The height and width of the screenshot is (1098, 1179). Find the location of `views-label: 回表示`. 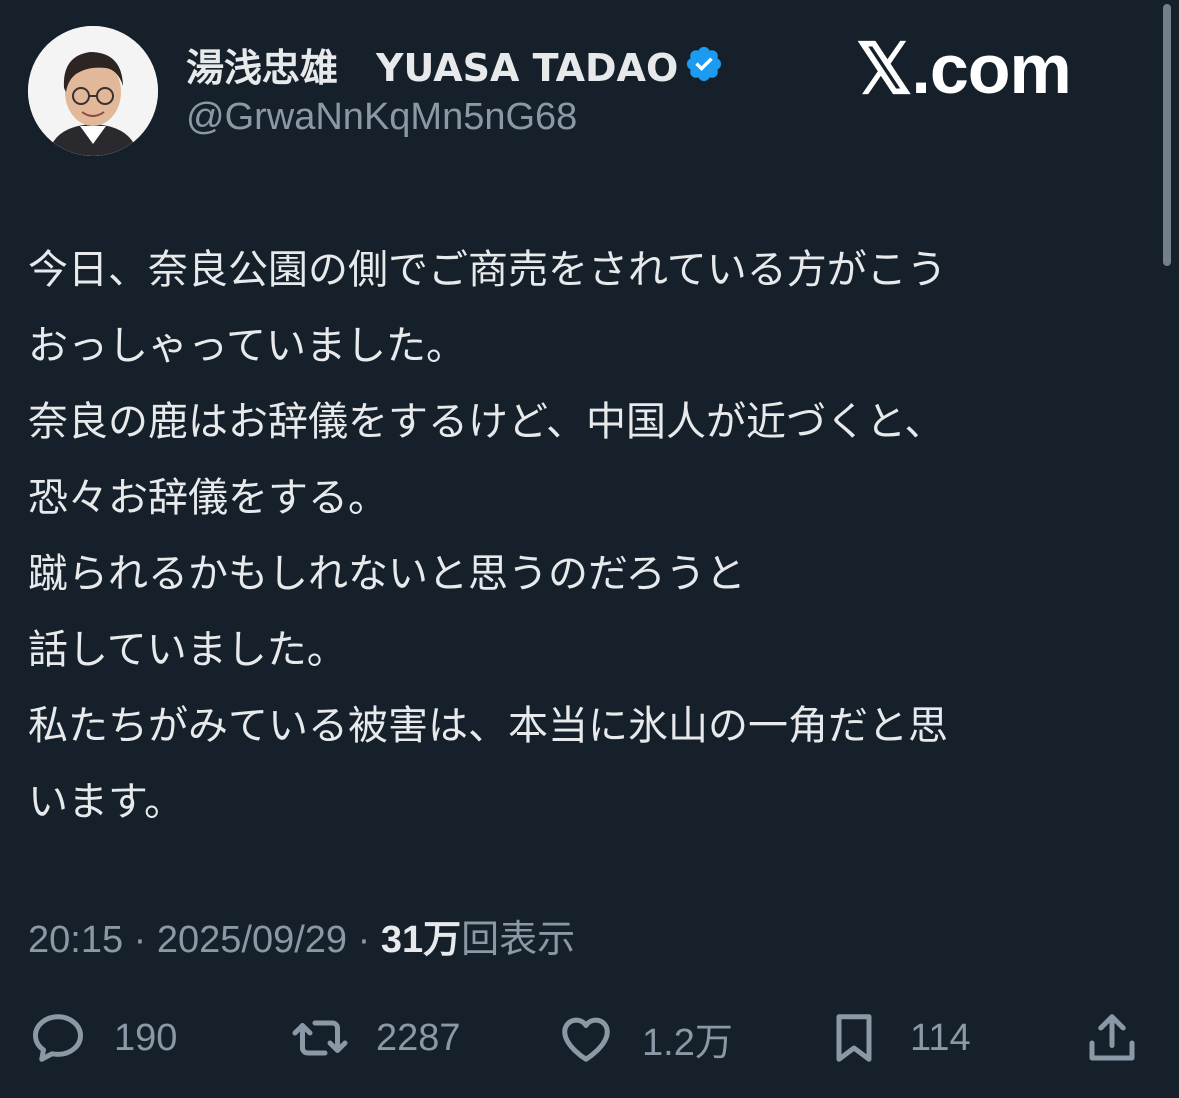

views-label: 回表示 is located at coordinates (518, 940).